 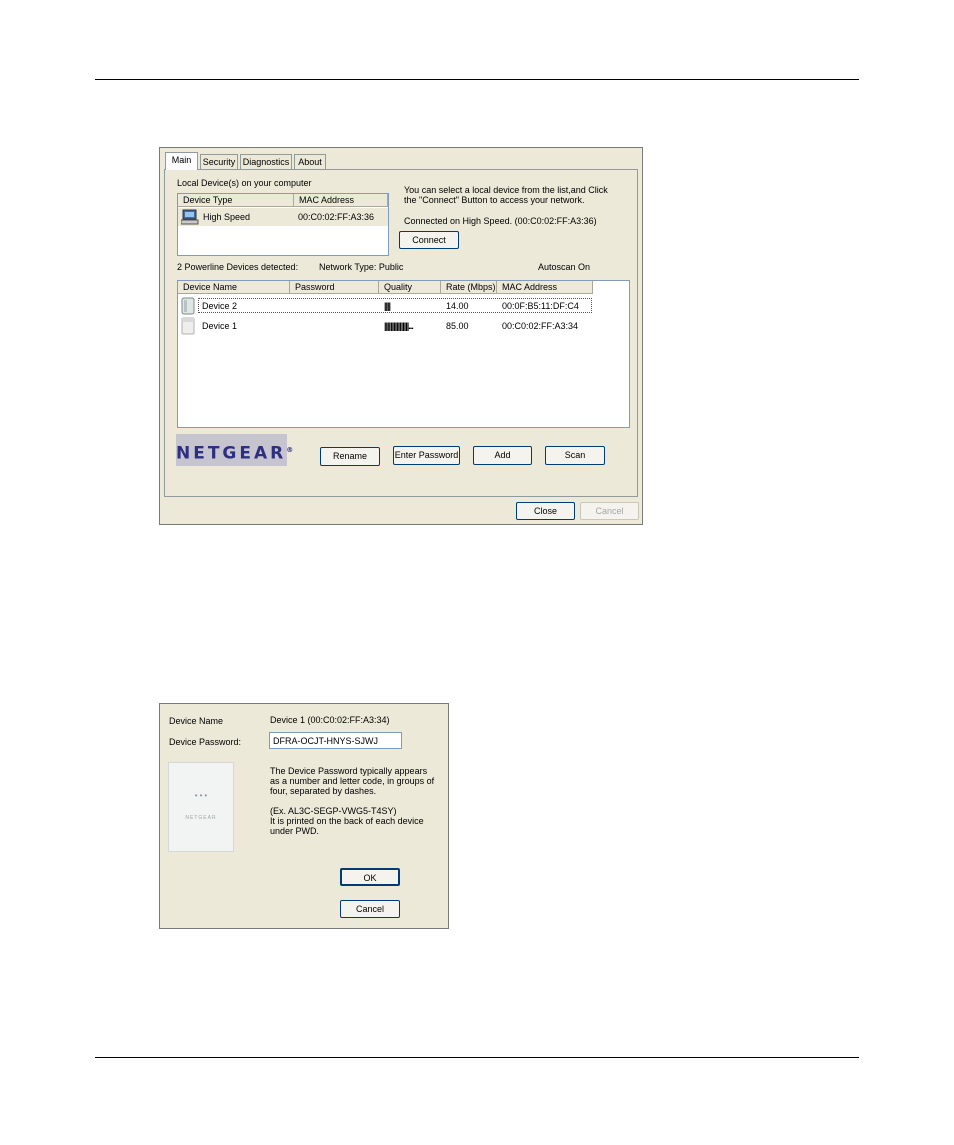 I want to click on close-button: Close, so click(x=545, y=511).